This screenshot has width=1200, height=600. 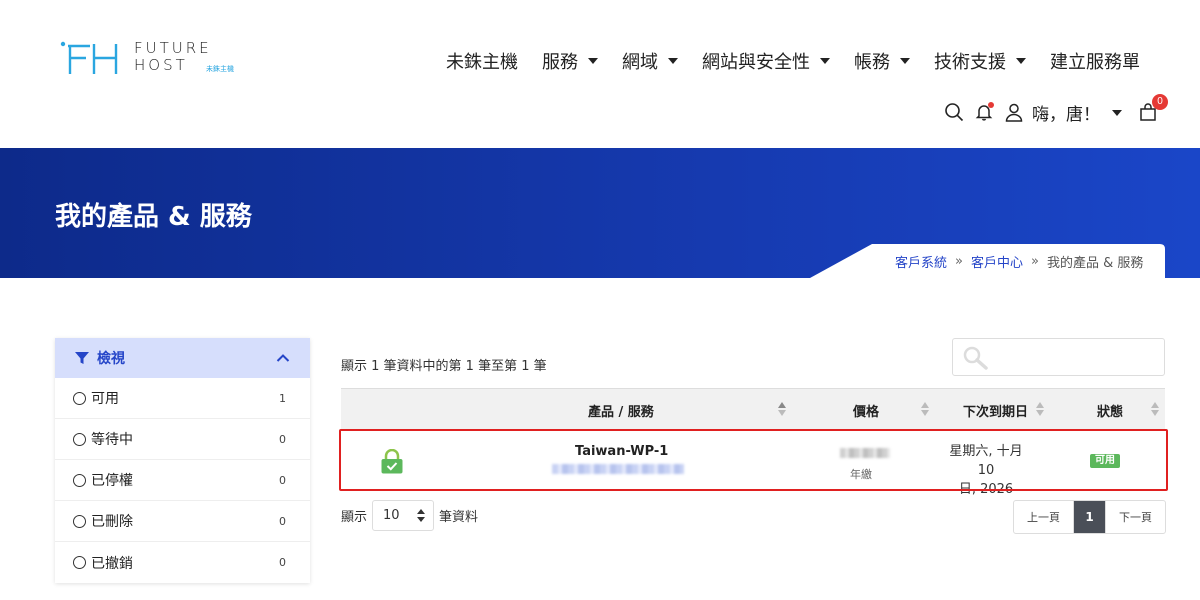 I want to click on sidebar-item-active: 可用 1, so click(x=182, y=398).